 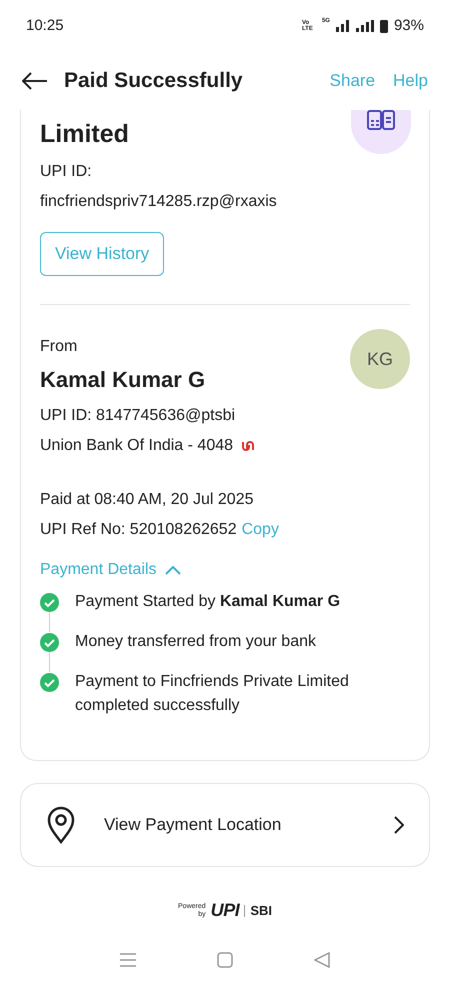 What do you see at coordinates (137, 446) in the screenshot?
I see `payer-bank: Union Bank Of India - 4048` at bounding box center [137, 446].